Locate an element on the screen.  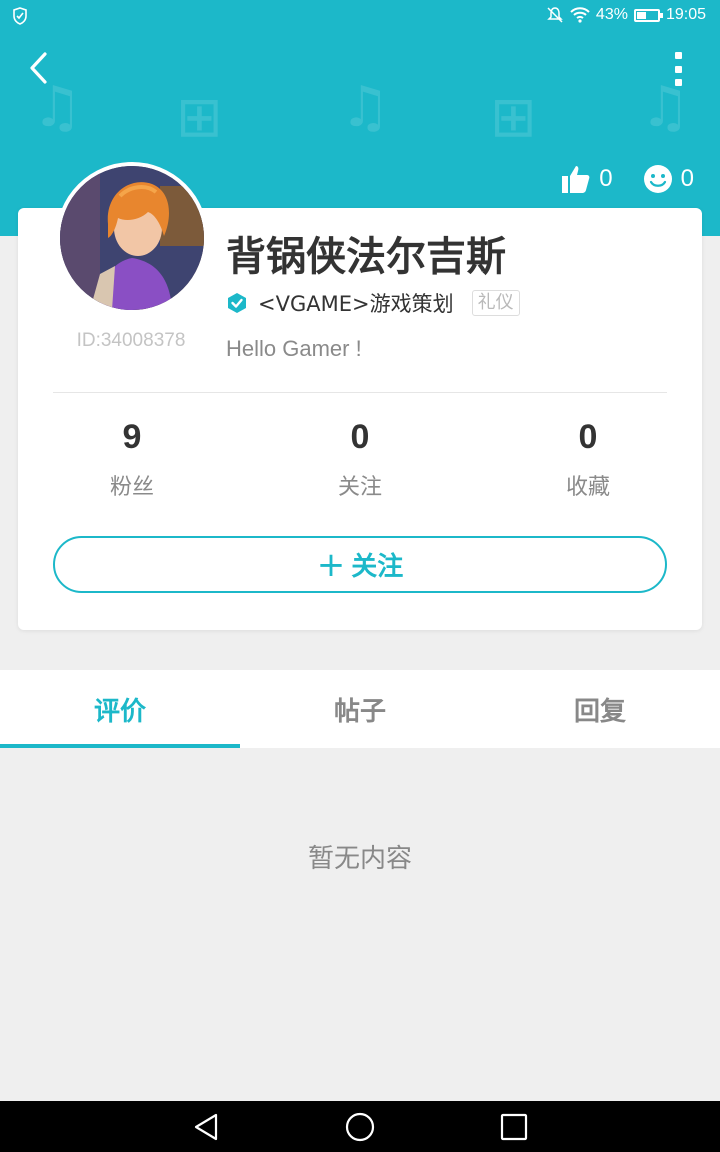
plus-icon: + is located at coordinates (331, 564).